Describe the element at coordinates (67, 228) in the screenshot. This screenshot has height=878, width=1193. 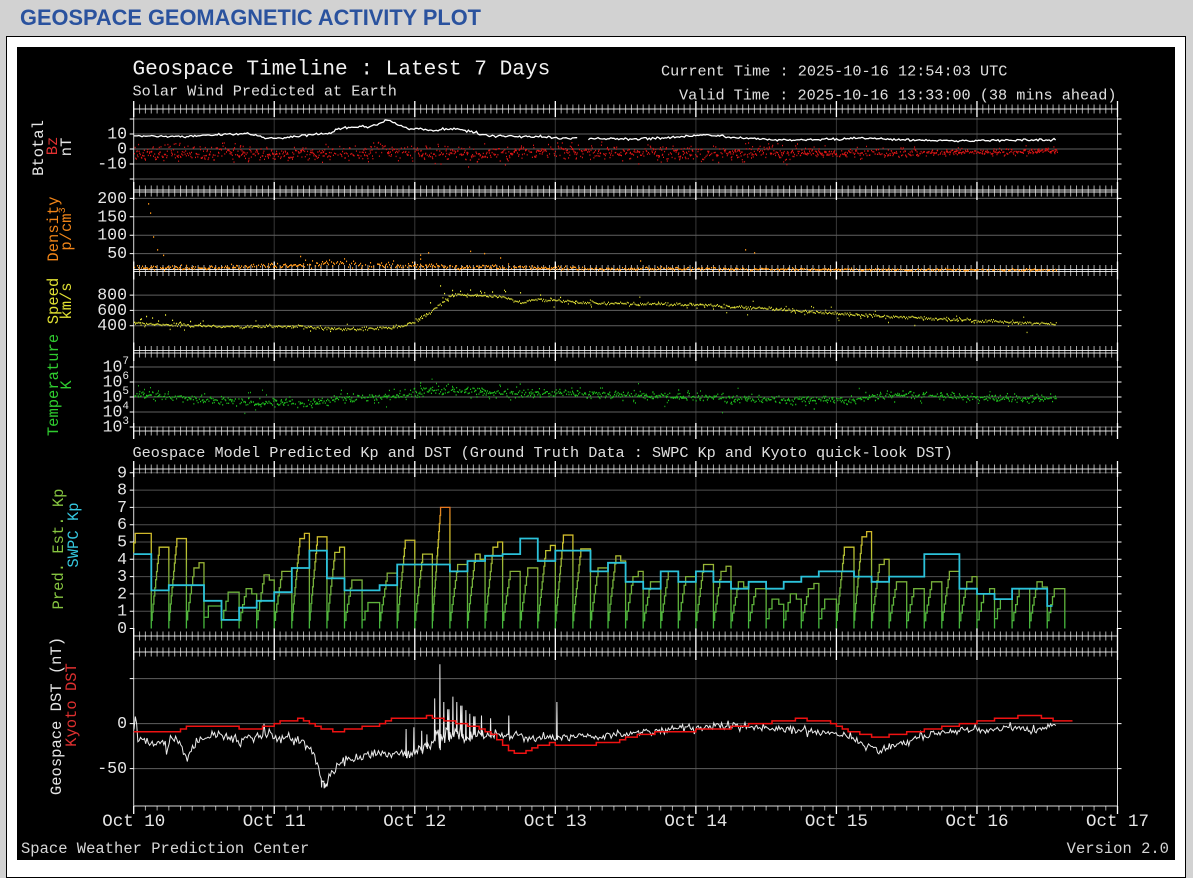
I see `svg-text: p/cm3` at that location.